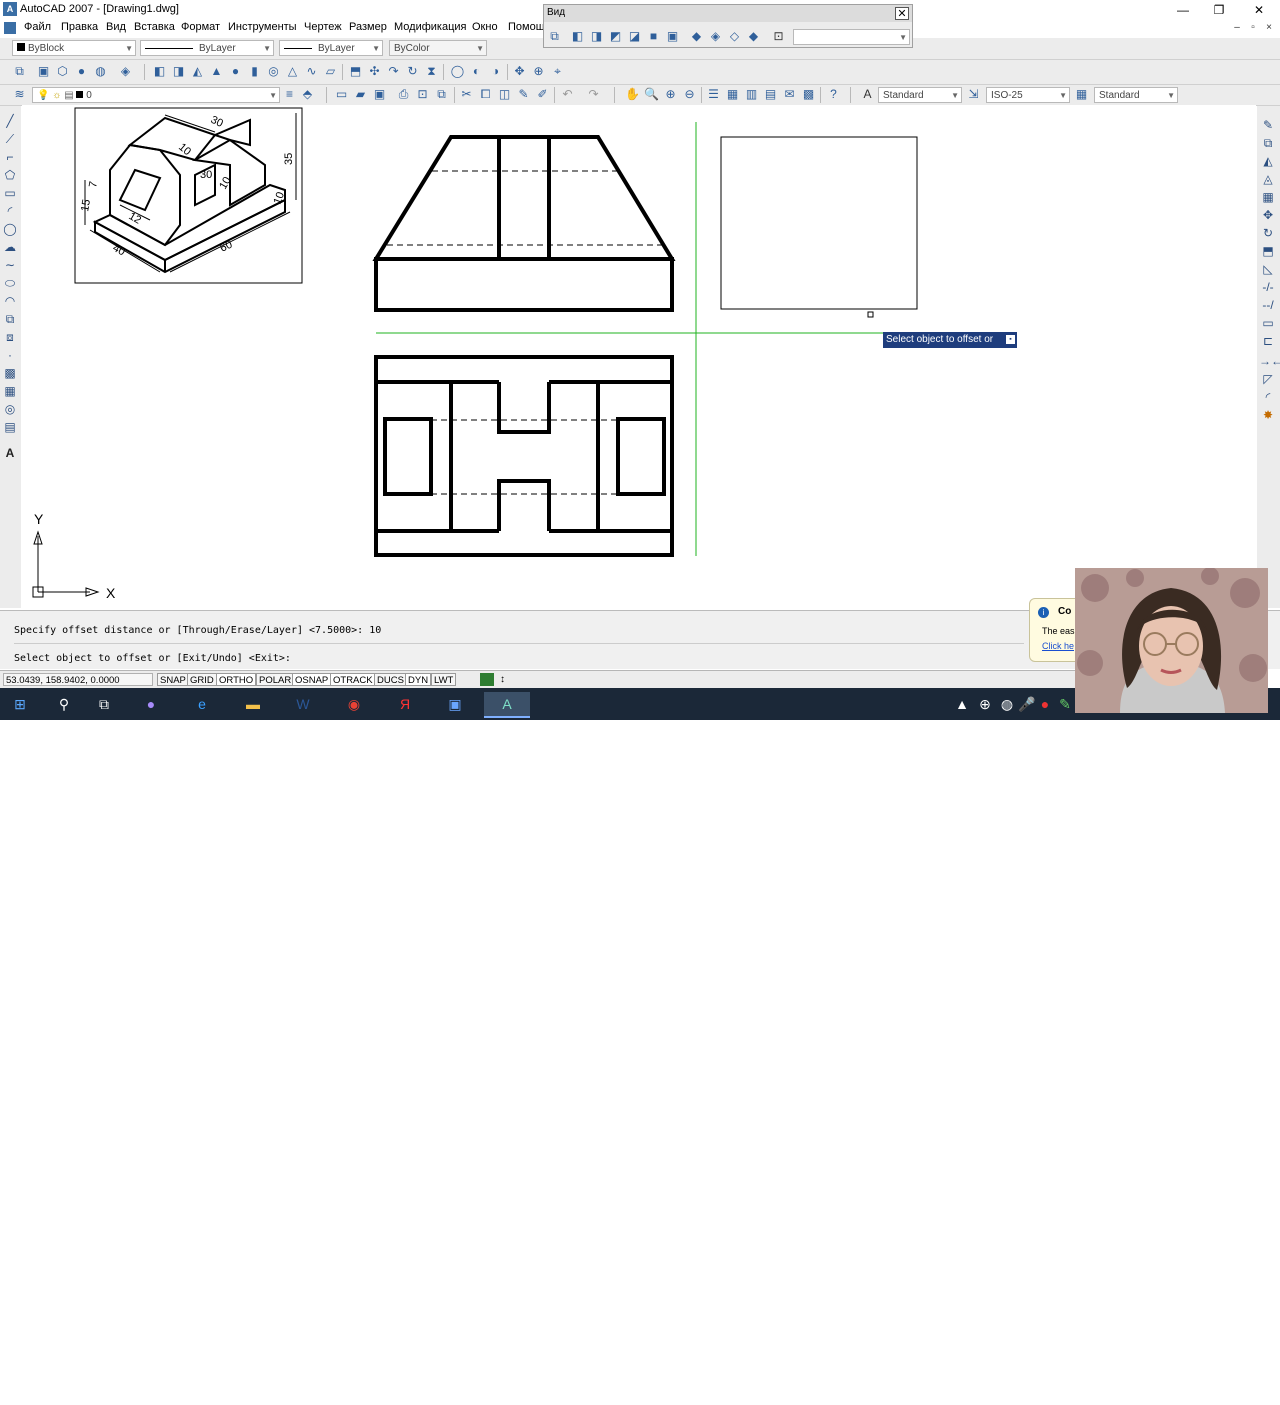  What do you see at coordinates (962, 704) in the screenshot?
I see `tray-expand-icon: ▲` at bounding box center [962, 704].